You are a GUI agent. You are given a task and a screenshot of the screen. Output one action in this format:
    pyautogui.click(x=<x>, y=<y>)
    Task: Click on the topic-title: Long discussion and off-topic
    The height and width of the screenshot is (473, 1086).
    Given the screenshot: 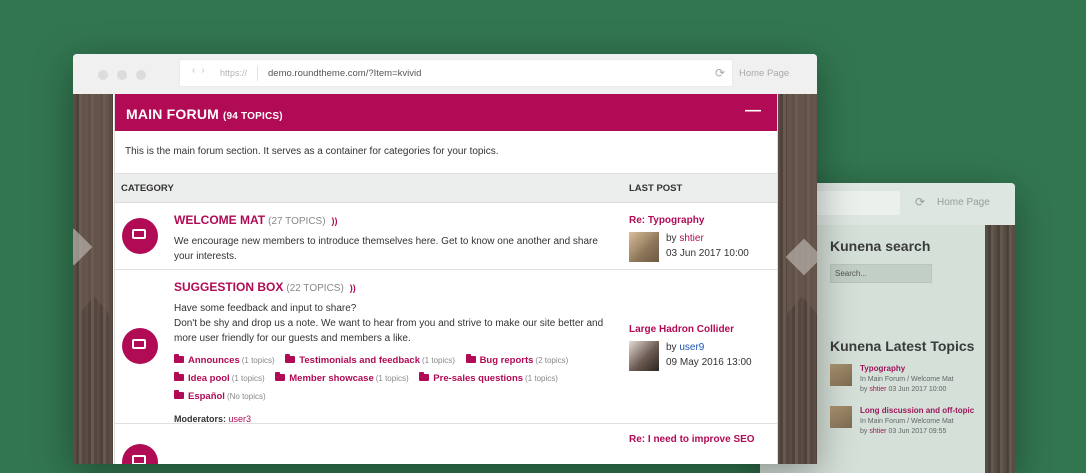 What is the action you would take?
    pyautogui.click(x=920, y=410)
    